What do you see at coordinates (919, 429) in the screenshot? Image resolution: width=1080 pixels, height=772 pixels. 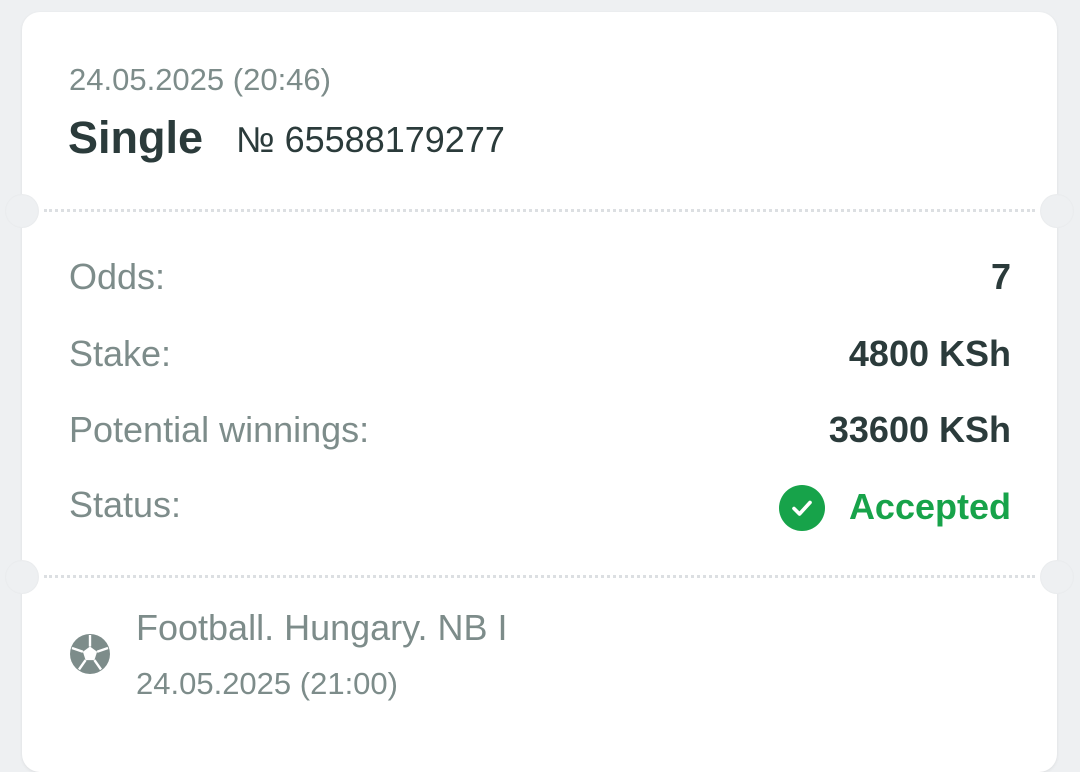 I see `potential-winnings-value: 33600 KSh` at bounding box center [919, 429].